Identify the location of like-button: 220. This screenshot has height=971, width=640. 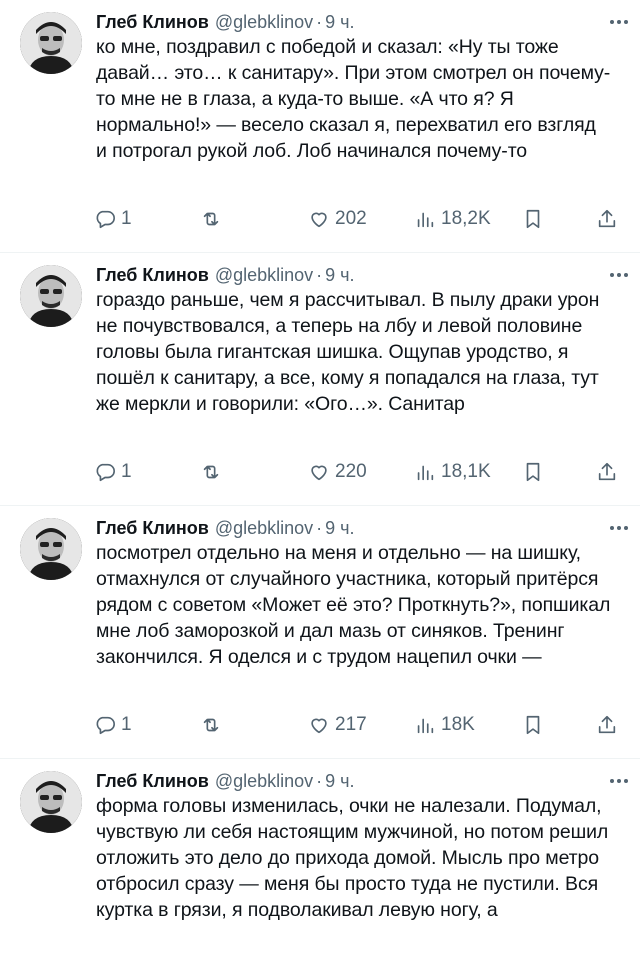
(337, 472).